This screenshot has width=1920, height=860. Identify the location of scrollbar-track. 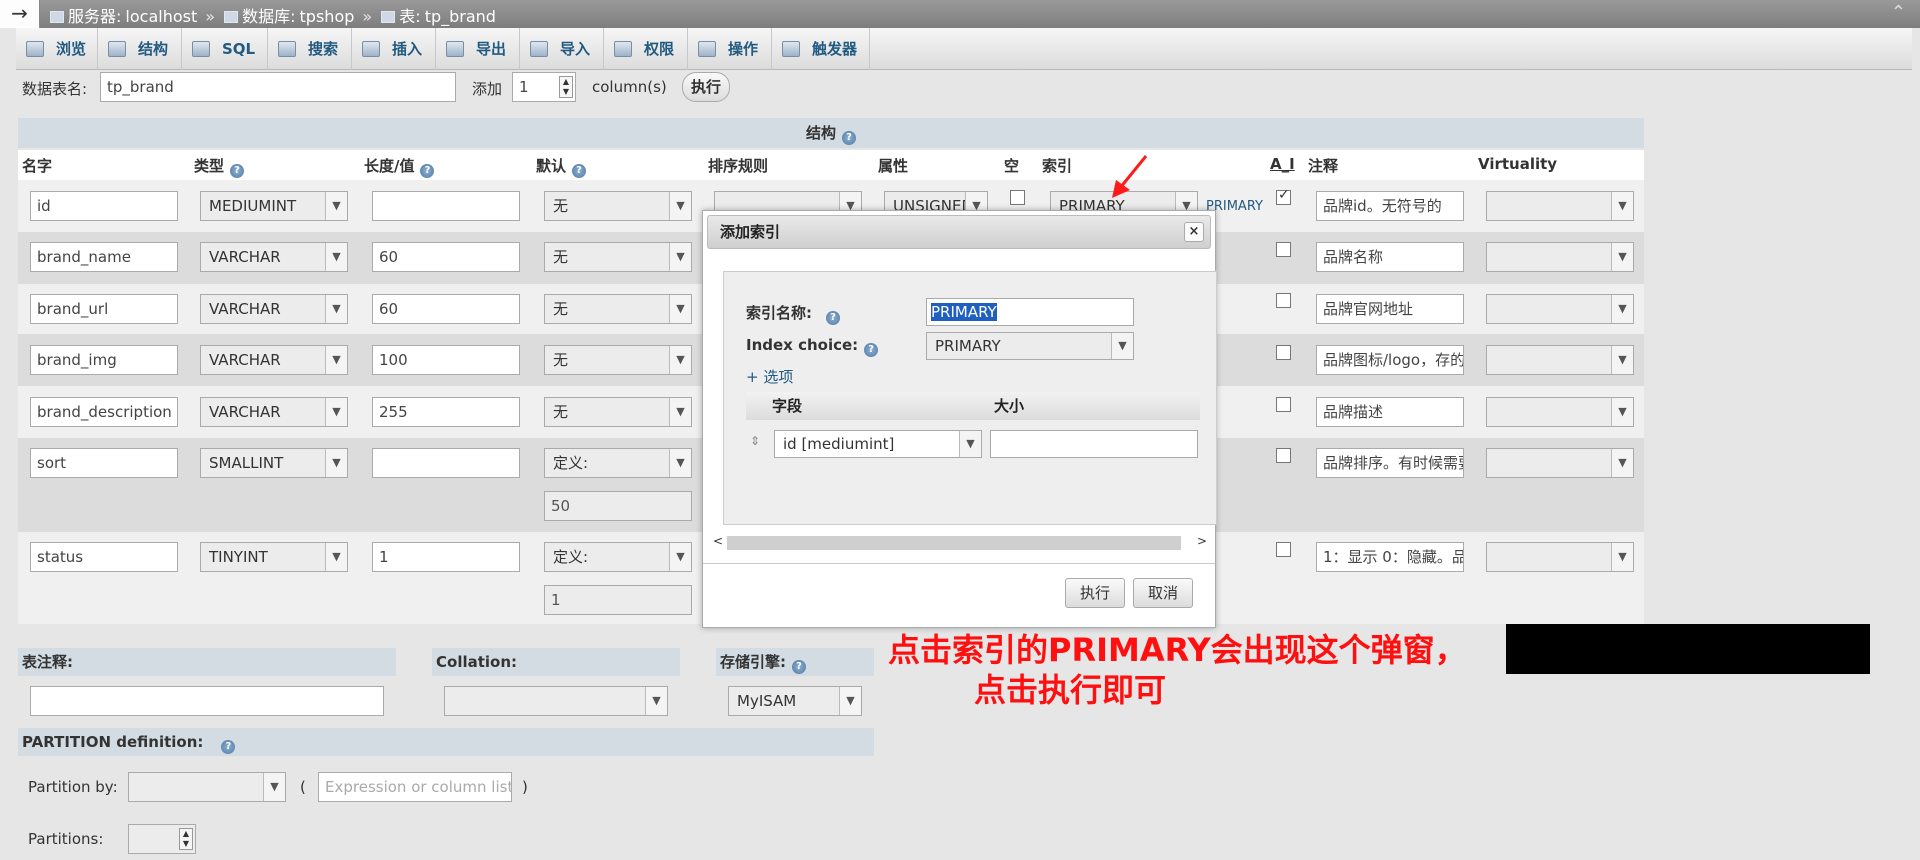
(954, 543).